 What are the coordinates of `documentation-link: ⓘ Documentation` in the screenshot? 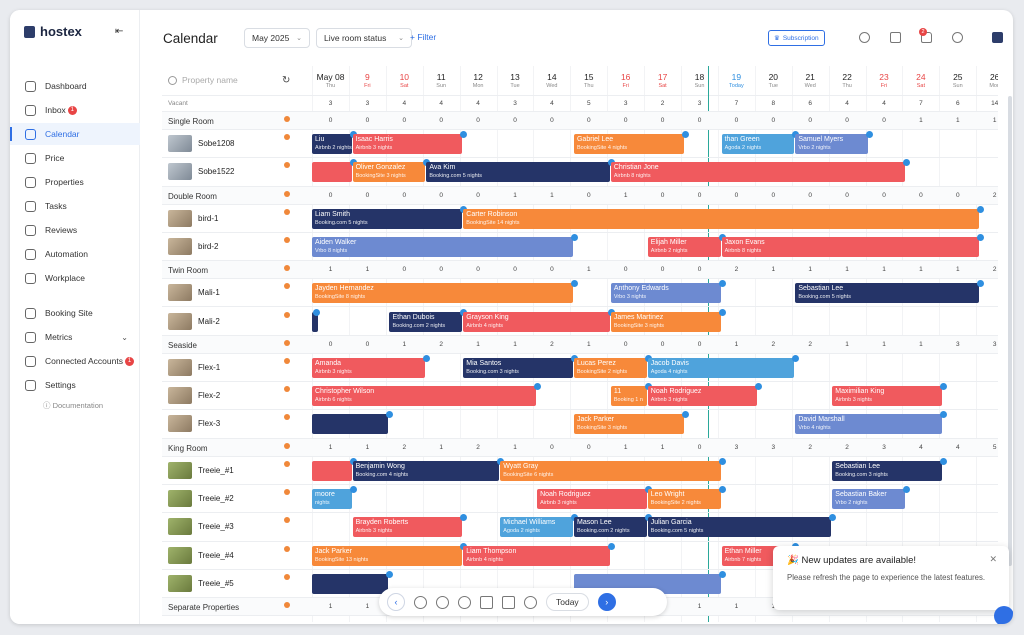 It's located at (73, 405).